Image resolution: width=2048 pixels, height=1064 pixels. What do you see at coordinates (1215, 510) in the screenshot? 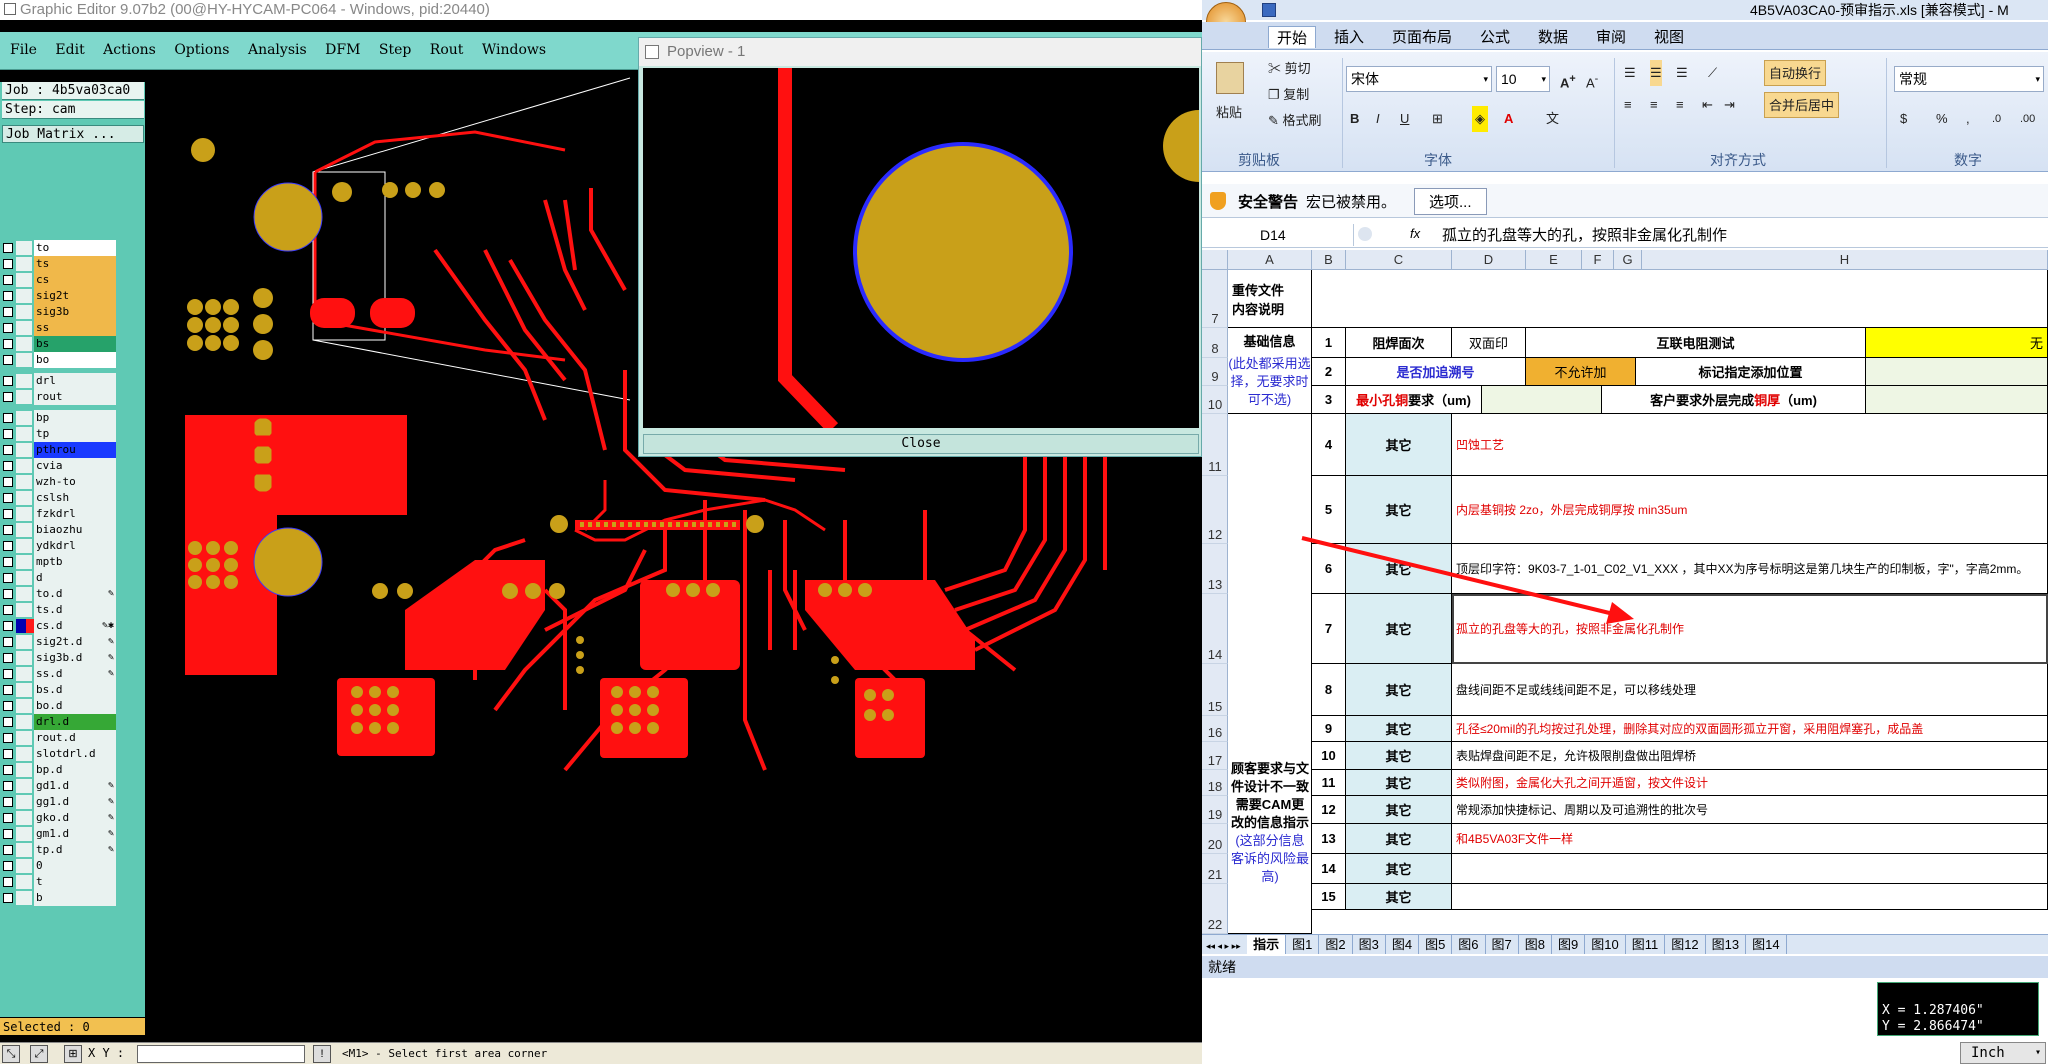
I see `row-header: 12` at bounding box center [1215, 510].